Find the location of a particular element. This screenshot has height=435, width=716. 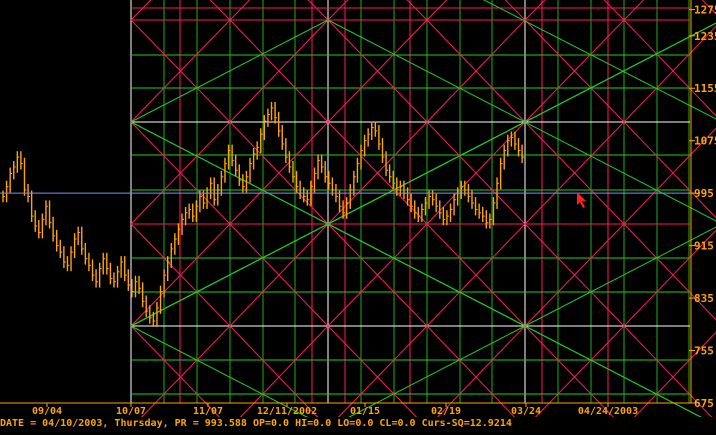

x-tick-label: 04/24/2003 is located at coordinates (608, 411).